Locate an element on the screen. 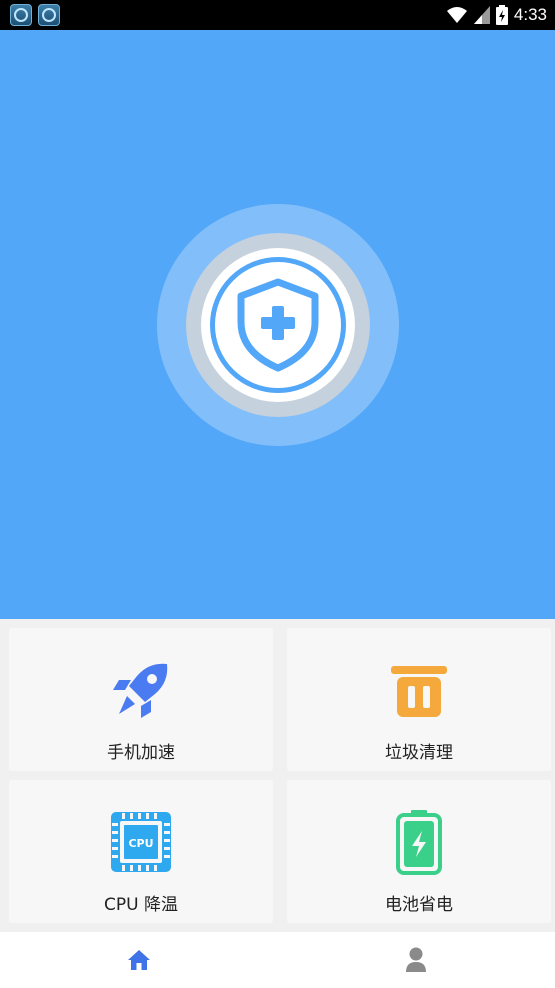 The image size is (555, 988). user-icon is located at coordinates (416, 959).